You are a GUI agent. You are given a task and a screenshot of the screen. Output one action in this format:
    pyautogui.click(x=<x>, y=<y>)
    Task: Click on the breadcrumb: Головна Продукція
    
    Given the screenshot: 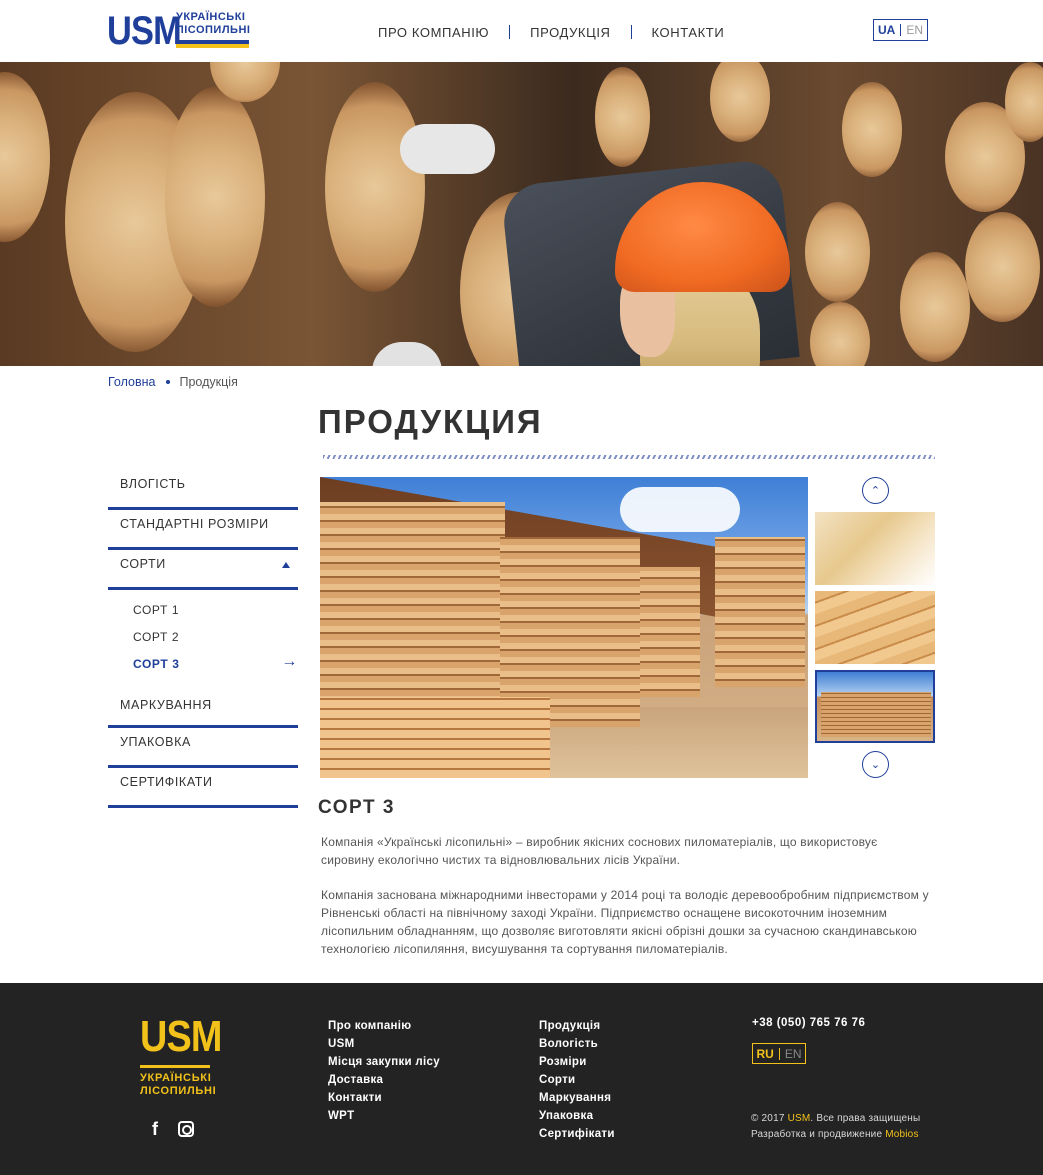 What is the action you would take?
    pyautogui.click(x=173, y=382)
    